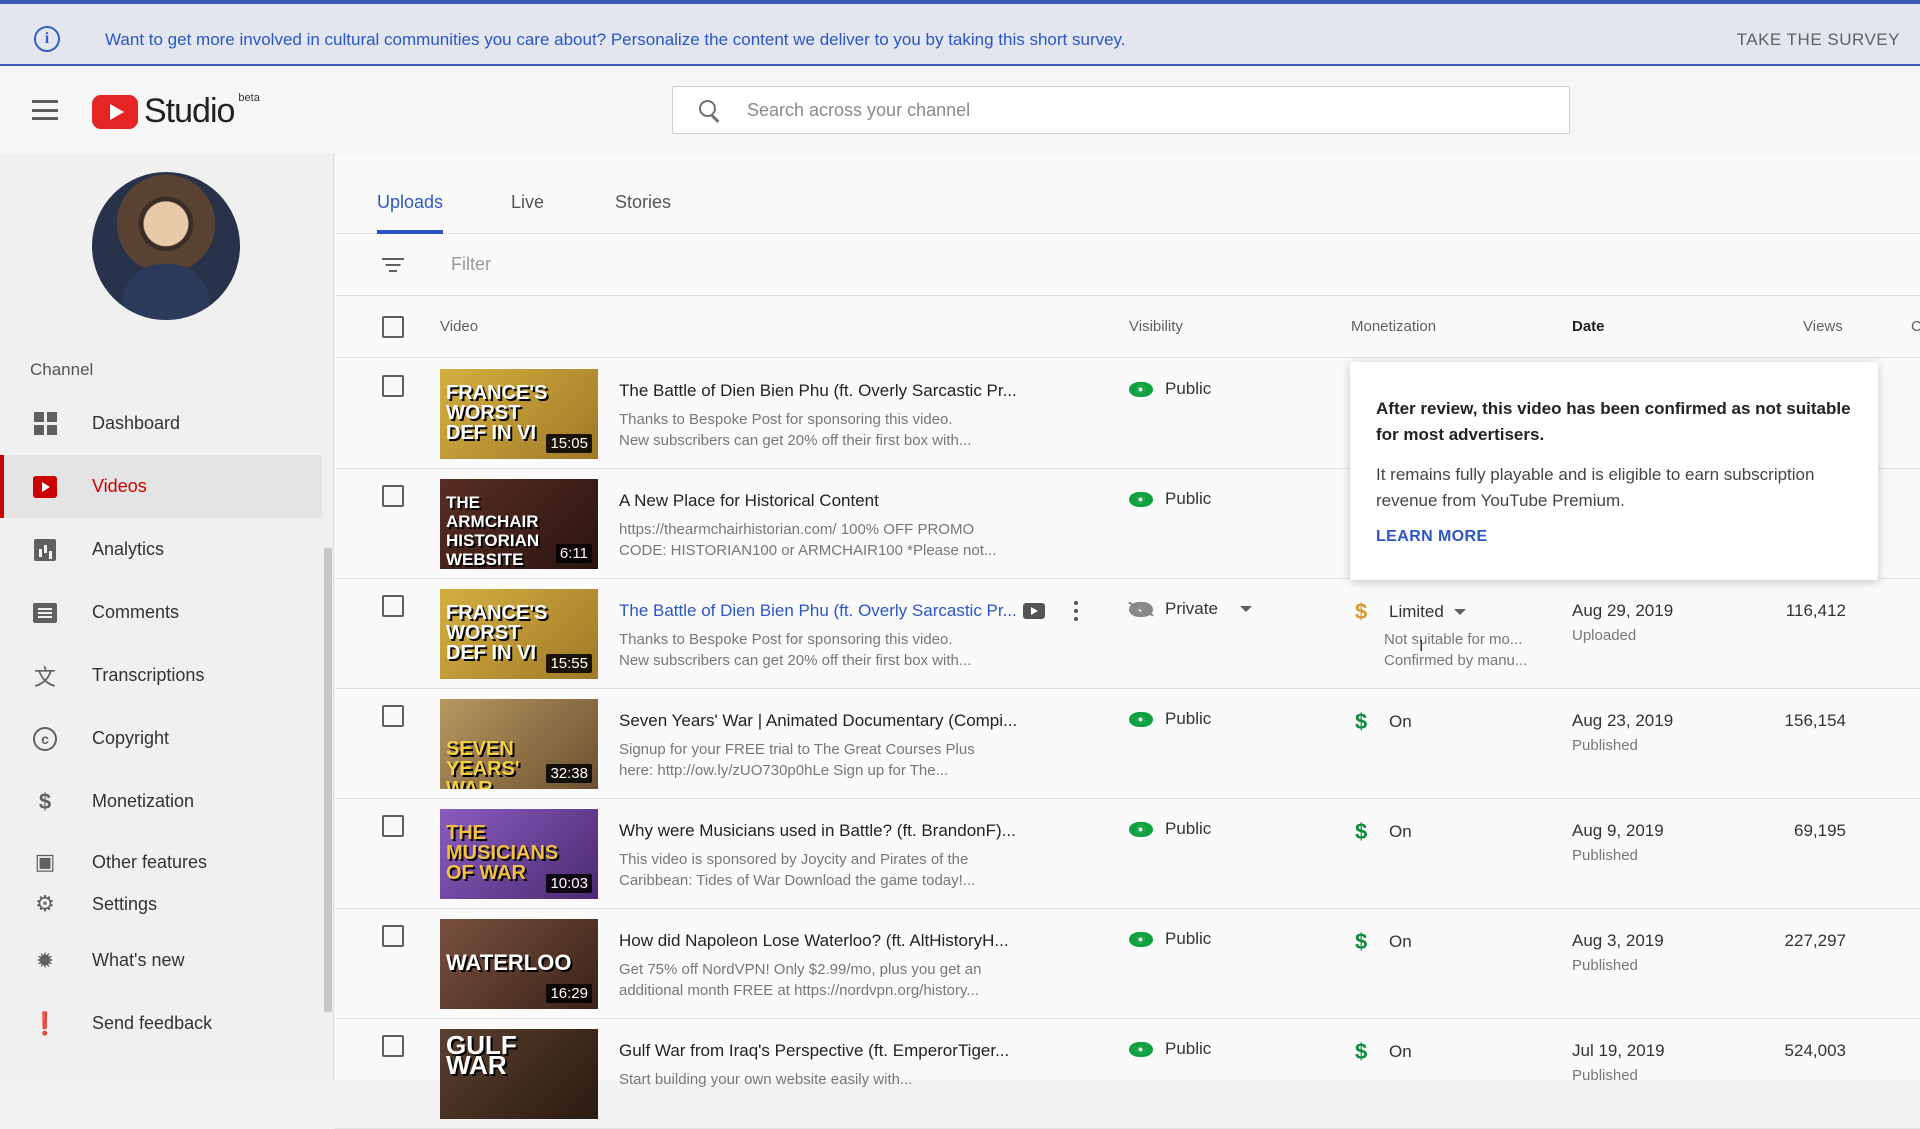 The image size is (1920, 1129). I want to click on take-survey-button: TAKE THE SURVEY, so click(1818, 40).